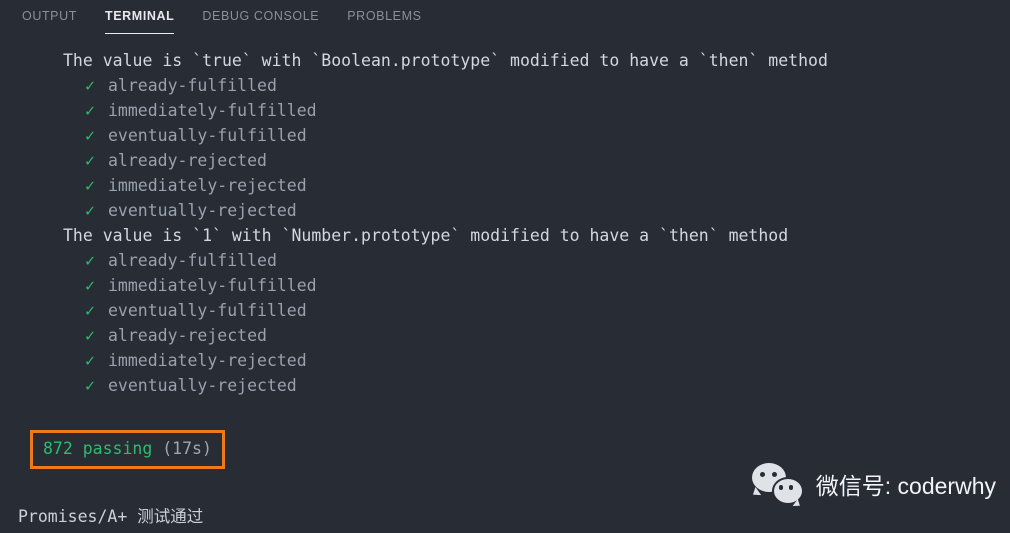  Describe the element at coordinates (140, 17) in the screenshot. I see `tab-terminal: TERMINAL` at that location.